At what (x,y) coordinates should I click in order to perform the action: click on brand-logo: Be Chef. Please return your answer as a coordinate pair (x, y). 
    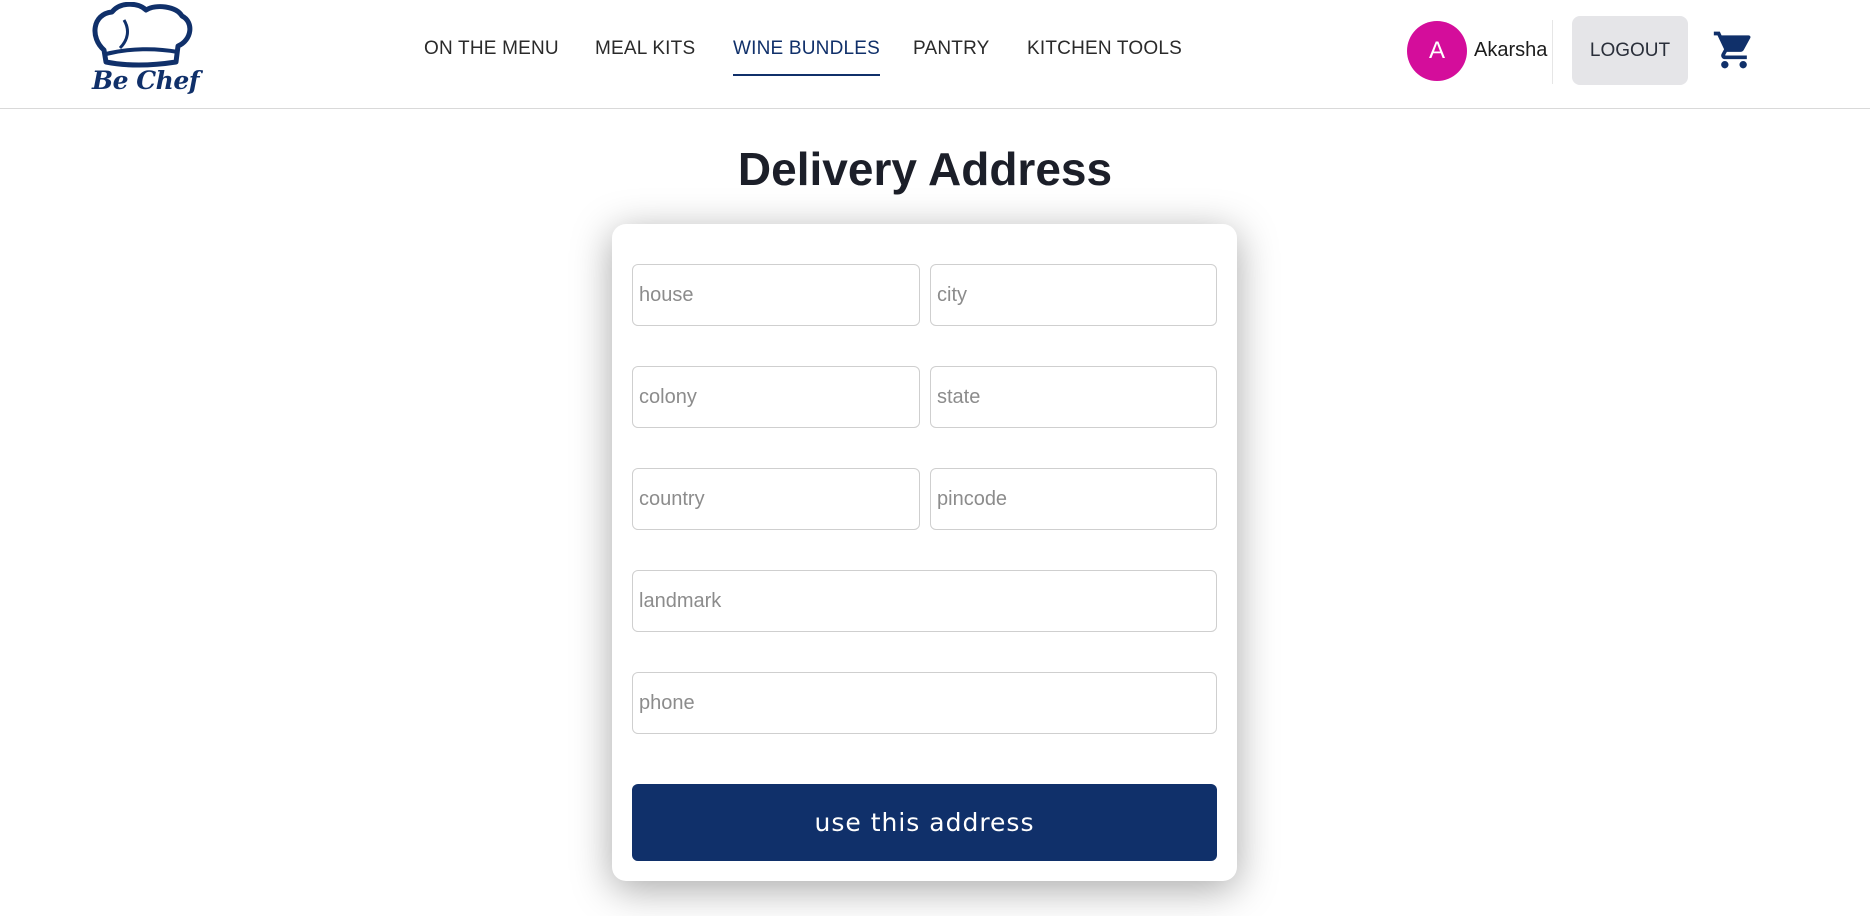
    Looking at the image, I should click on (144, 50).